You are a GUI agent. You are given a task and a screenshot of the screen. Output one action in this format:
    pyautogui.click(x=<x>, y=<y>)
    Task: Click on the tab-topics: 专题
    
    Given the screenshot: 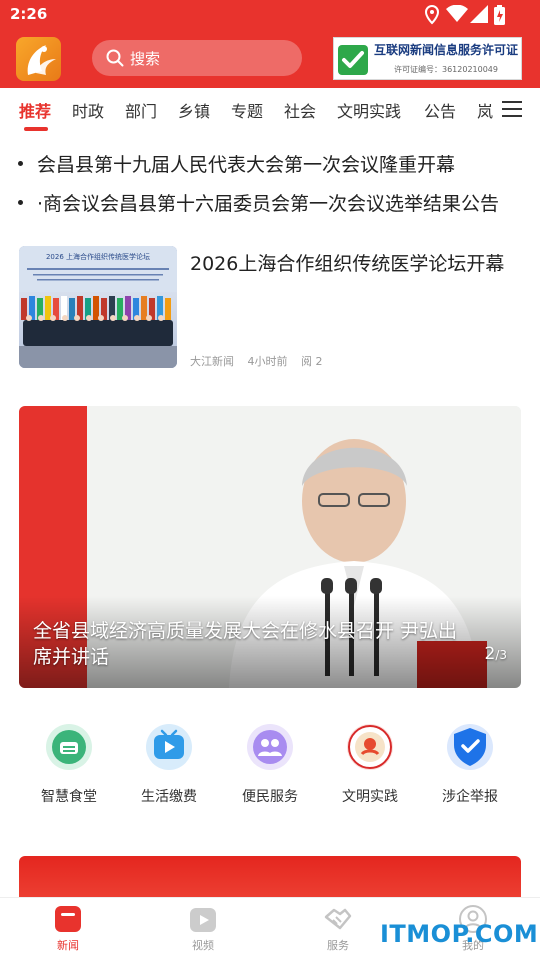 What is the action you would take?
    pyautogui.click(x=247, y=110)
    